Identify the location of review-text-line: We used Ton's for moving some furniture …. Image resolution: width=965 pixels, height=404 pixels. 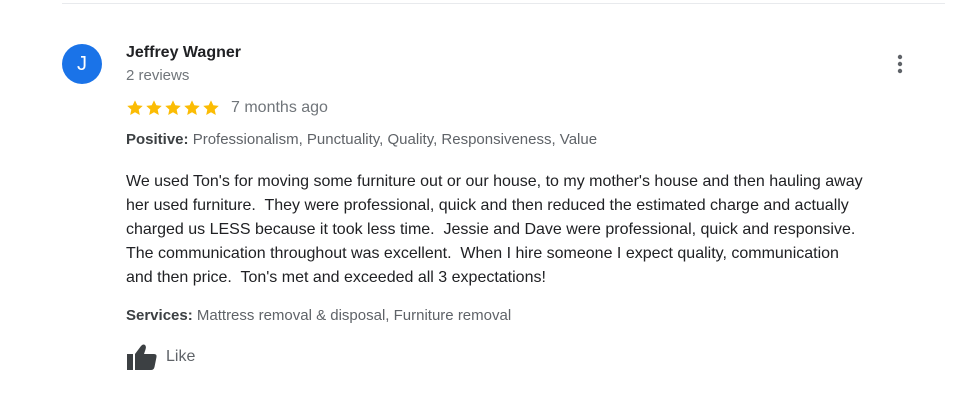
(494, 181).